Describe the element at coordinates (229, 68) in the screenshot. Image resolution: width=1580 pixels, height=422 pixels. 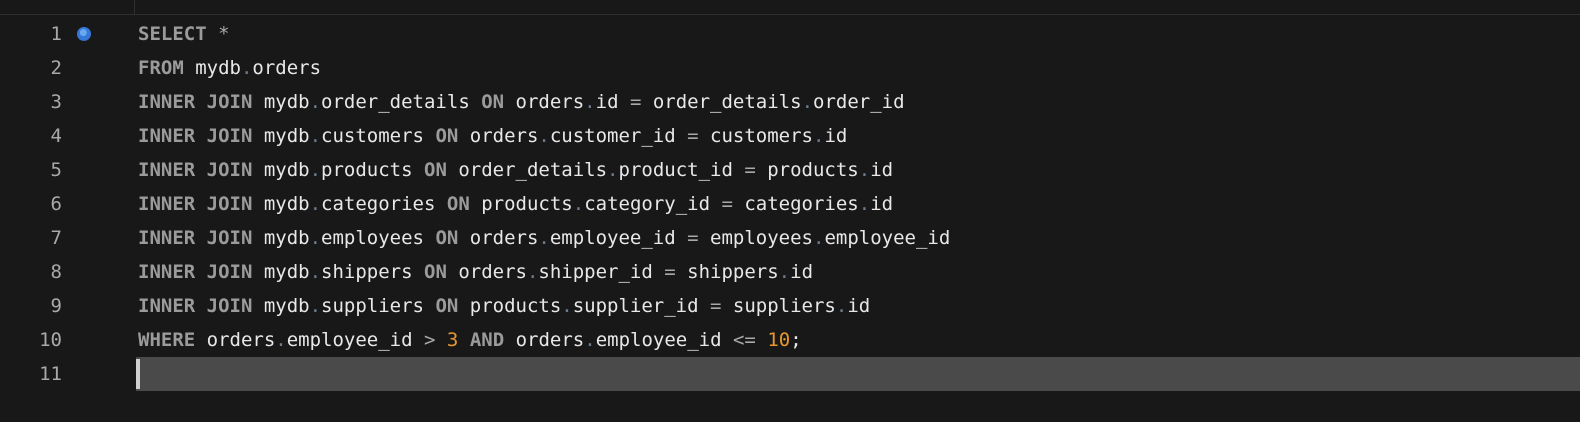
I see `code-text: FROM mydb.orders` at that location.